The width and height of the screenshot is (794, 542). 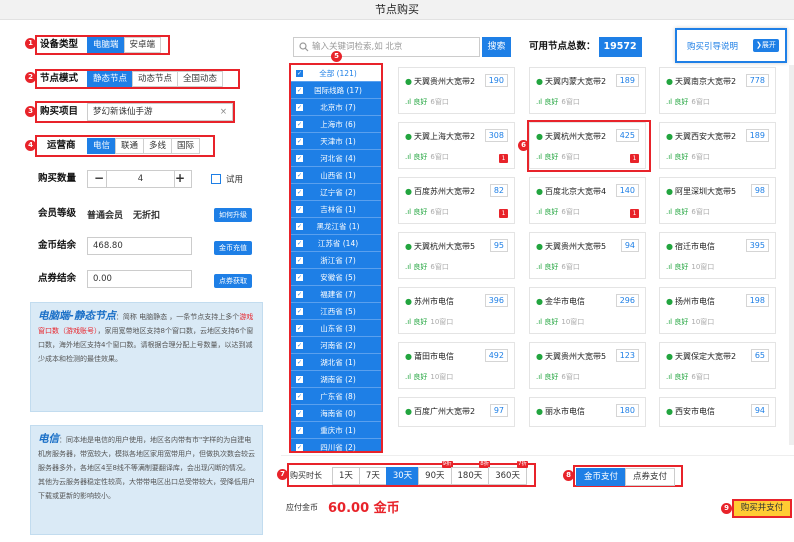 What do you see at coordinates (140, 179) in the screenshot?
I see `quantity-value: 4` at bounding box center [140, 179].